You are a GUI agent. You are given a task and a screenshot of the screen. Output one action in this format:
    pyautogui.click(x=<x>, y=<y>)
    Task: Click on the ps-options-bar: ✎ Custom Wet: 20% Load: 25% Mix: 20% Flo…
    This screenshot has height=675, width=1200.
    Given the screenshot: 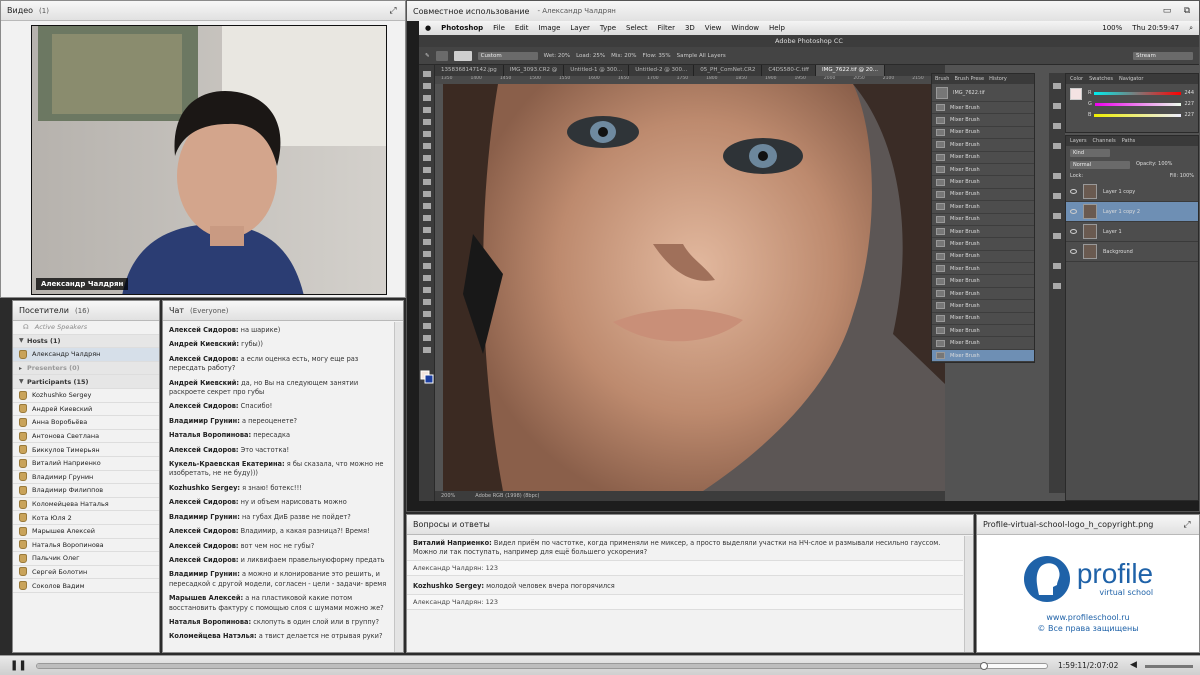 What is the action you would take?
    pyautogui.click(x=809, y=56)
    